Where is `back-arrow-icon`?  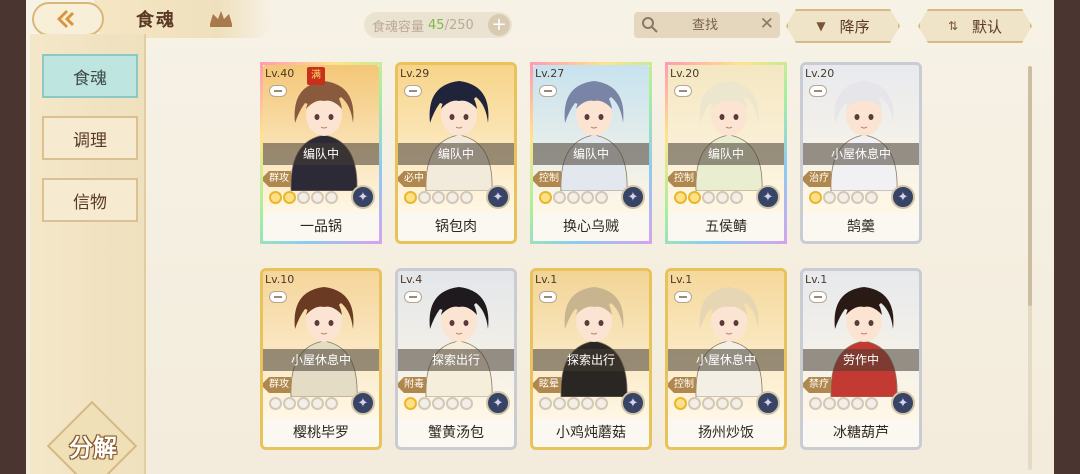
back-arrow-icon is located at coordinates (66, 19).